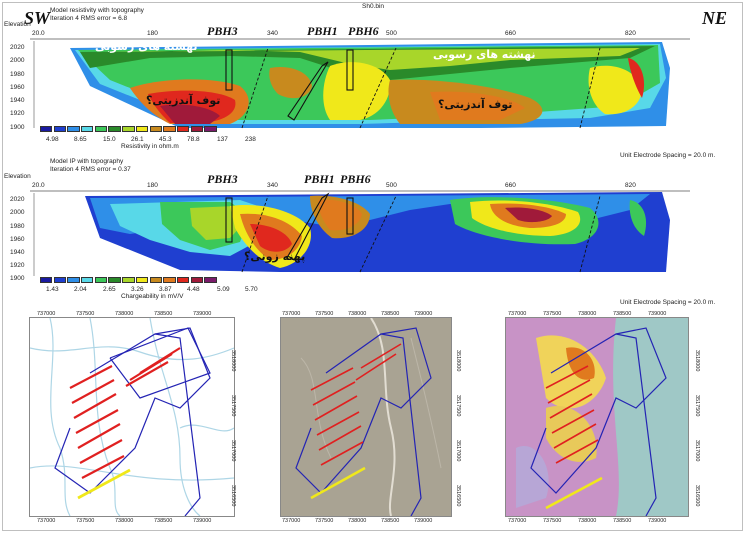 The image size is (745, 533). I want to click on res-y-tick: 1900, so click(17, 127).